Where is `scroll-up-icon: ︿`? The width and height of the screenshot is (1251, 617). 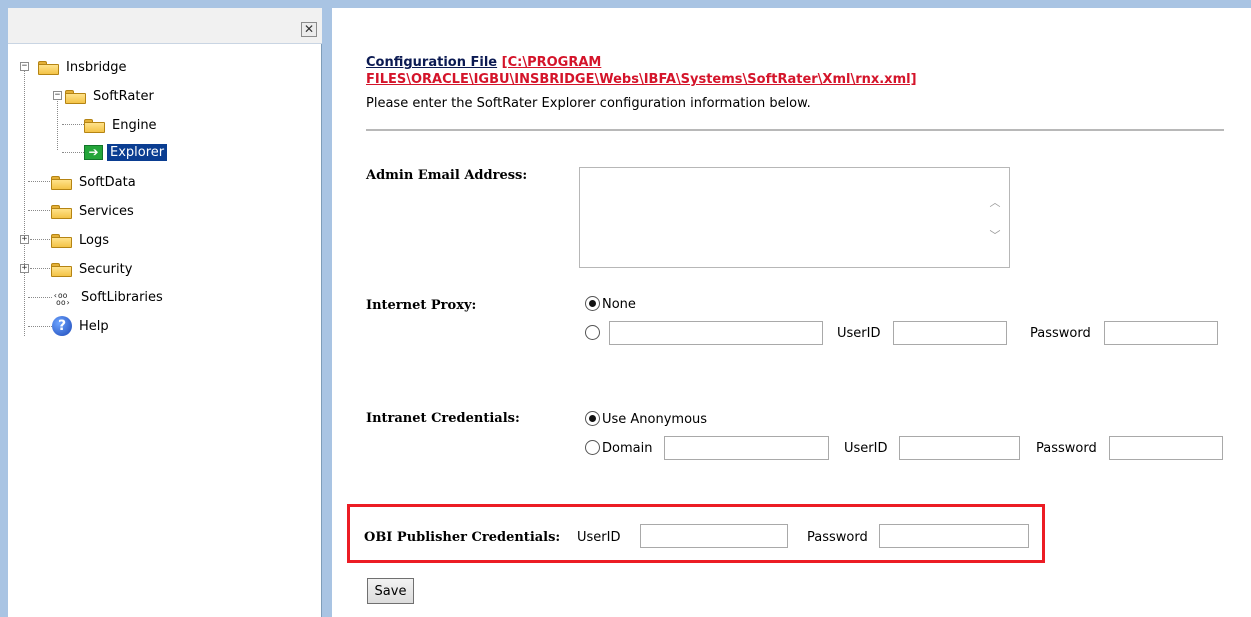
scroll-up-icon: ︿ is located at coordinates (995, 202).